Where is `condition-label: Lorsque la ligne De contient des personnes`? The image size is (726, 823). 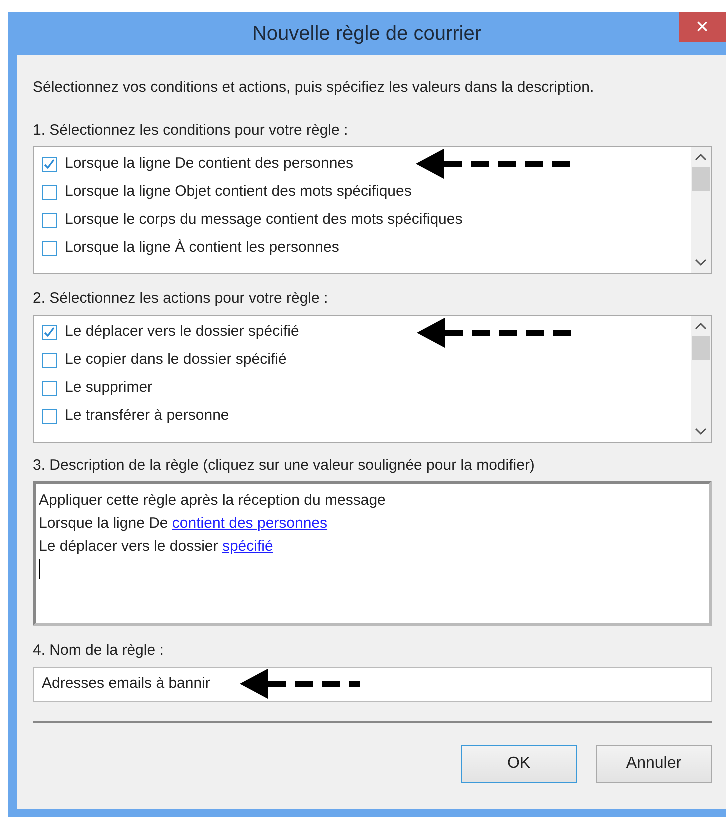
condition-label: Lorsque la ligne De contient des personnes is located at coordinates (209, 164).